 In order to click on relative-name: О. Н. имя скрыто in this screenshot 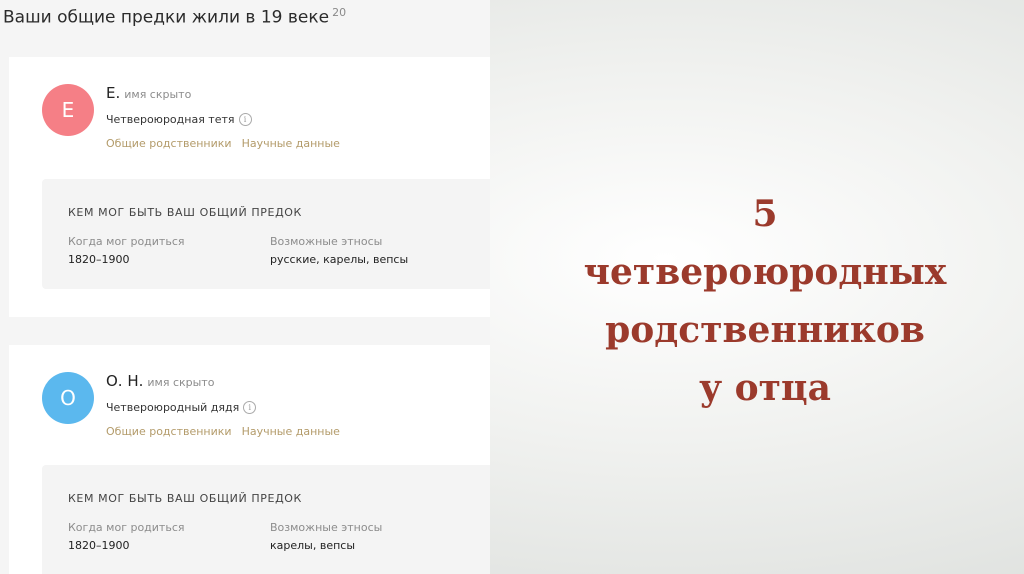, I will do `click(160, 381)`.